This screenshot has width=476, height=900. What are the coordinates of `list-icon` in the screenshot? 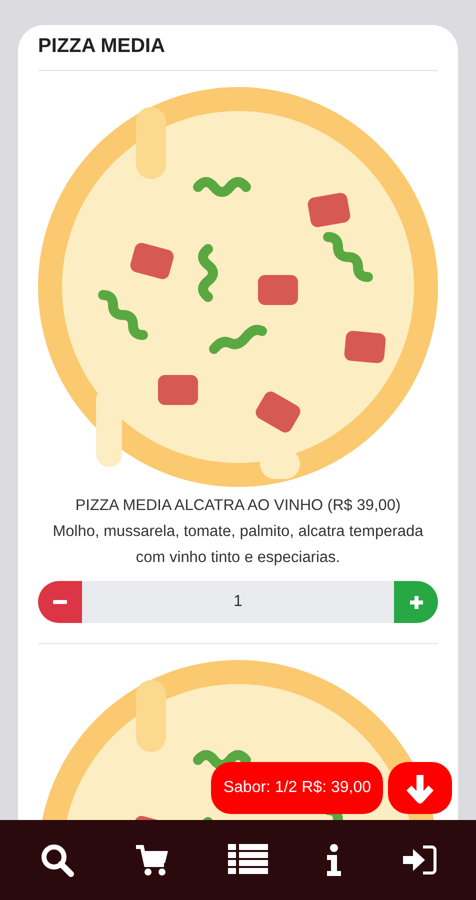 It's located at (248, 860).